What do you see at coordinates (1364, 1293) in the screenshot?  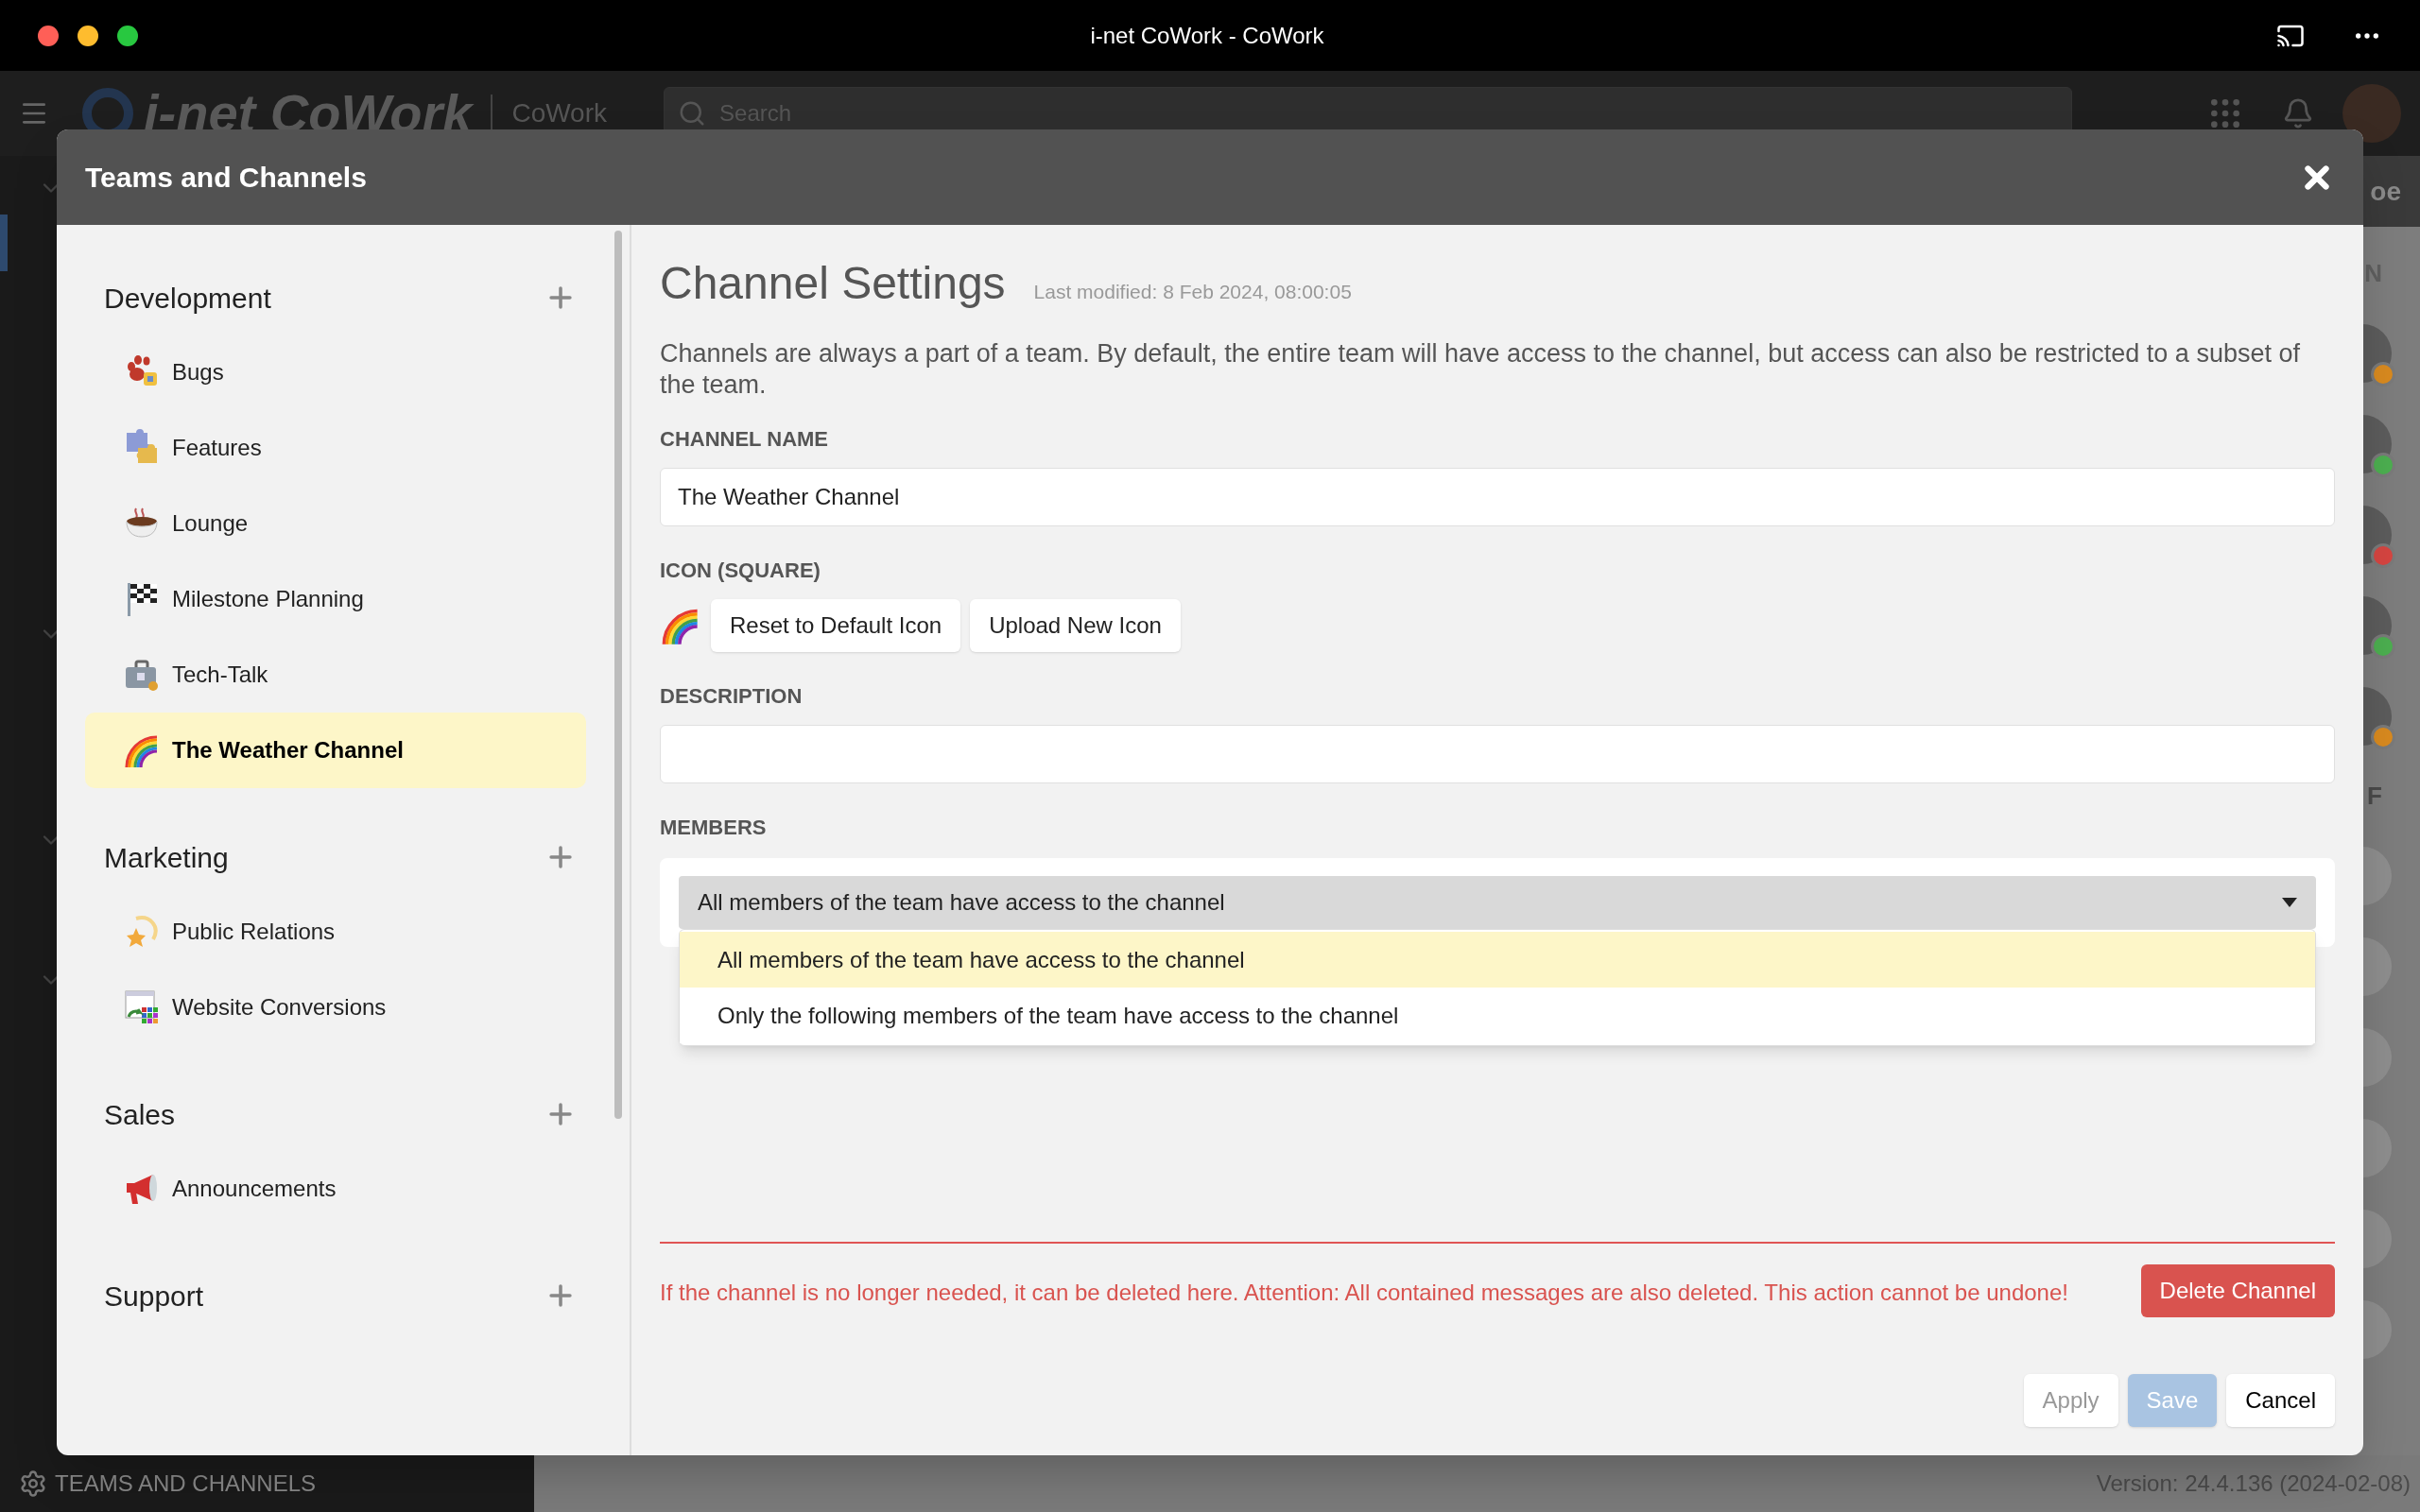 I see `delete-warning-text: If the channel is no longer needed, it can be deleted here. Attention: All contained messages are also deleted. This action cannot be undone!` at bounding box center [1364, 1293].